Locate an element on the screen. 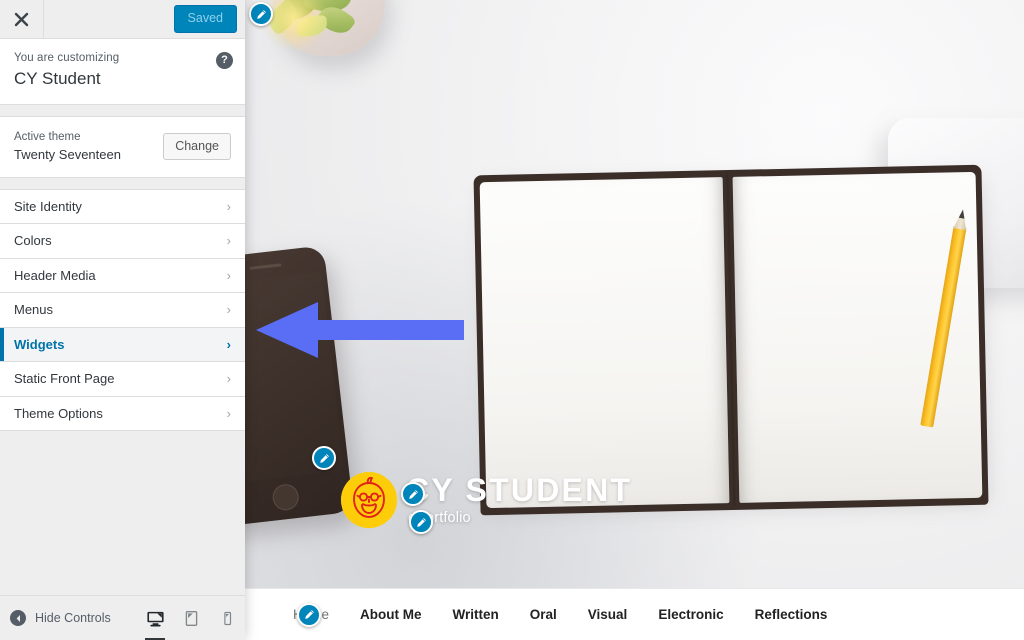  hide-controls-button: Hide Controls is located at coordinates (73, 618).